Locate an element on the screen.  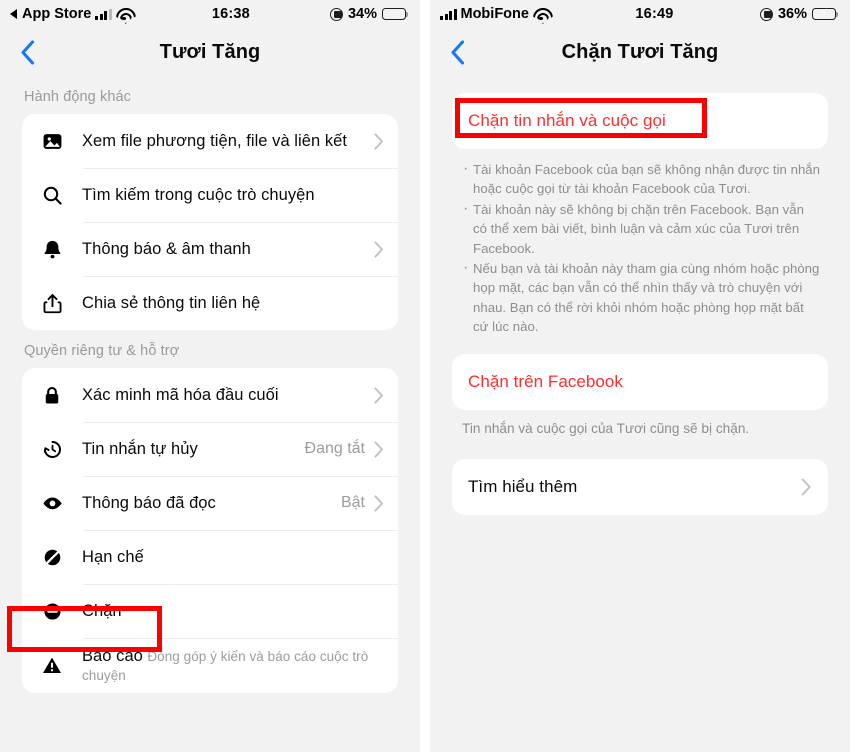
row-label: Chặn is located at coordinates (102, 610).